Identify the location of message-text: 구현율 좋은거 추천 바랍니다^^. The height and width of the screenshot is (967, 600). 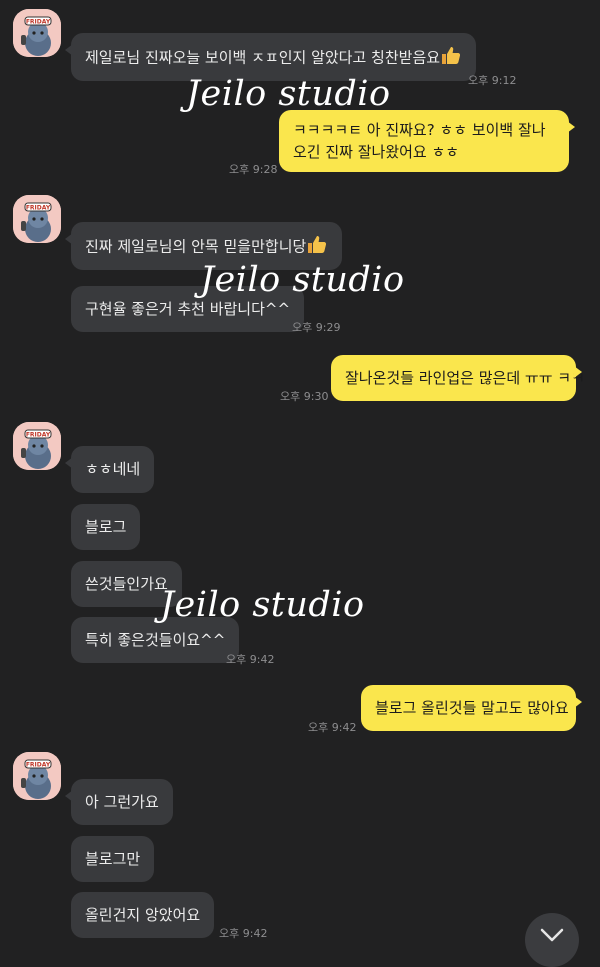
(188, 309).